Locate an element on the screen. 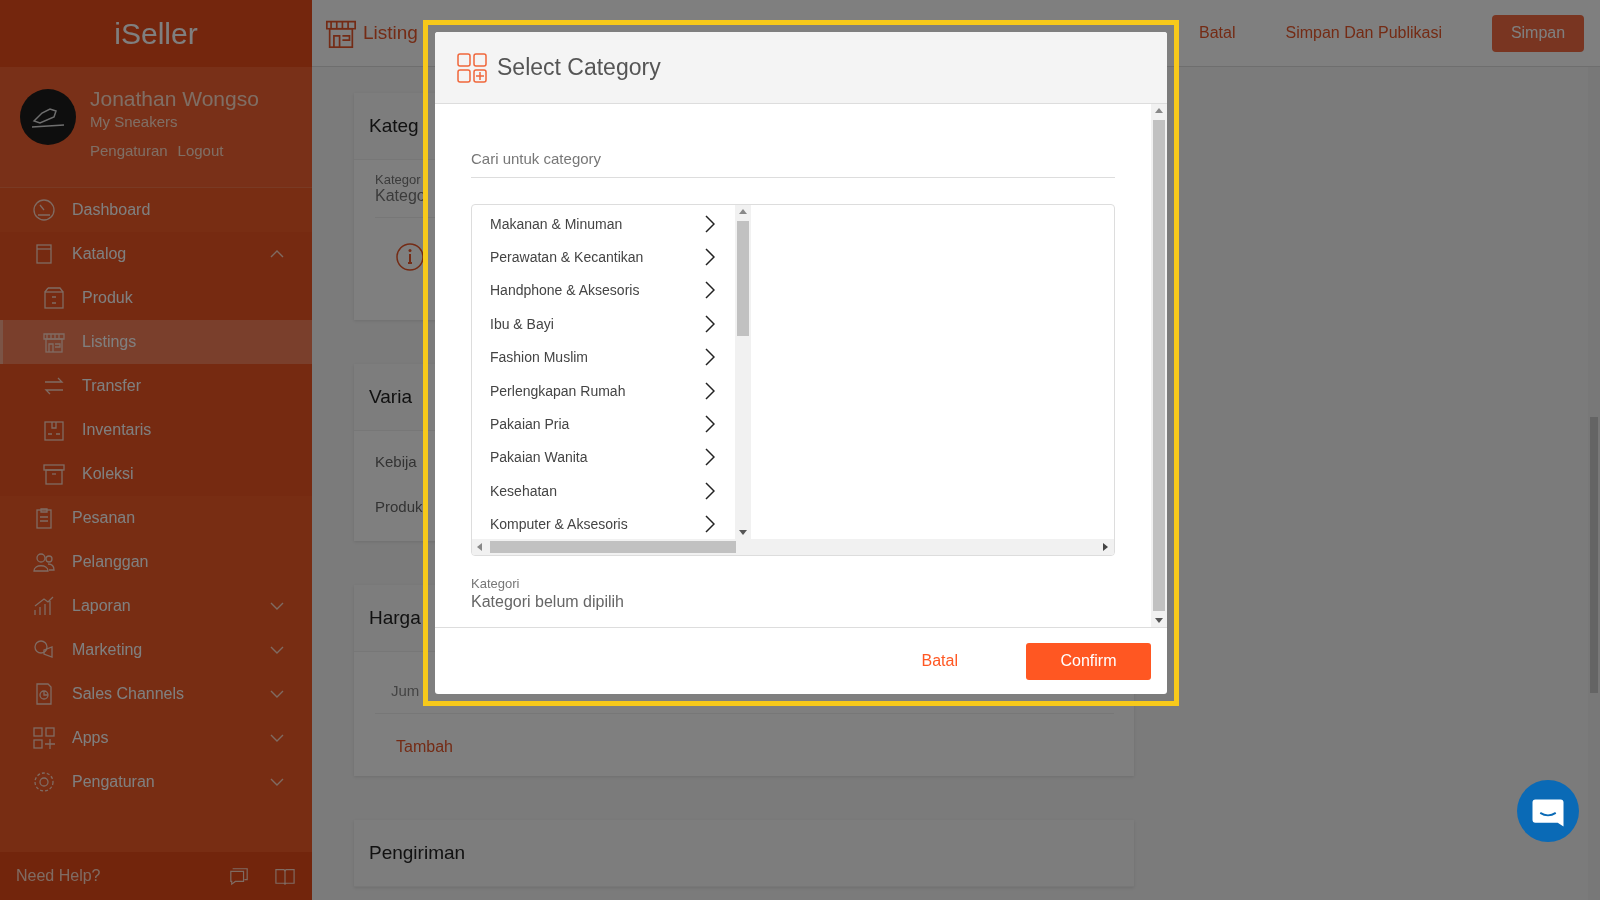 The width and height of the screenshot is (1600, 900). field-label: Kategor is located at coordinates (398, 179).